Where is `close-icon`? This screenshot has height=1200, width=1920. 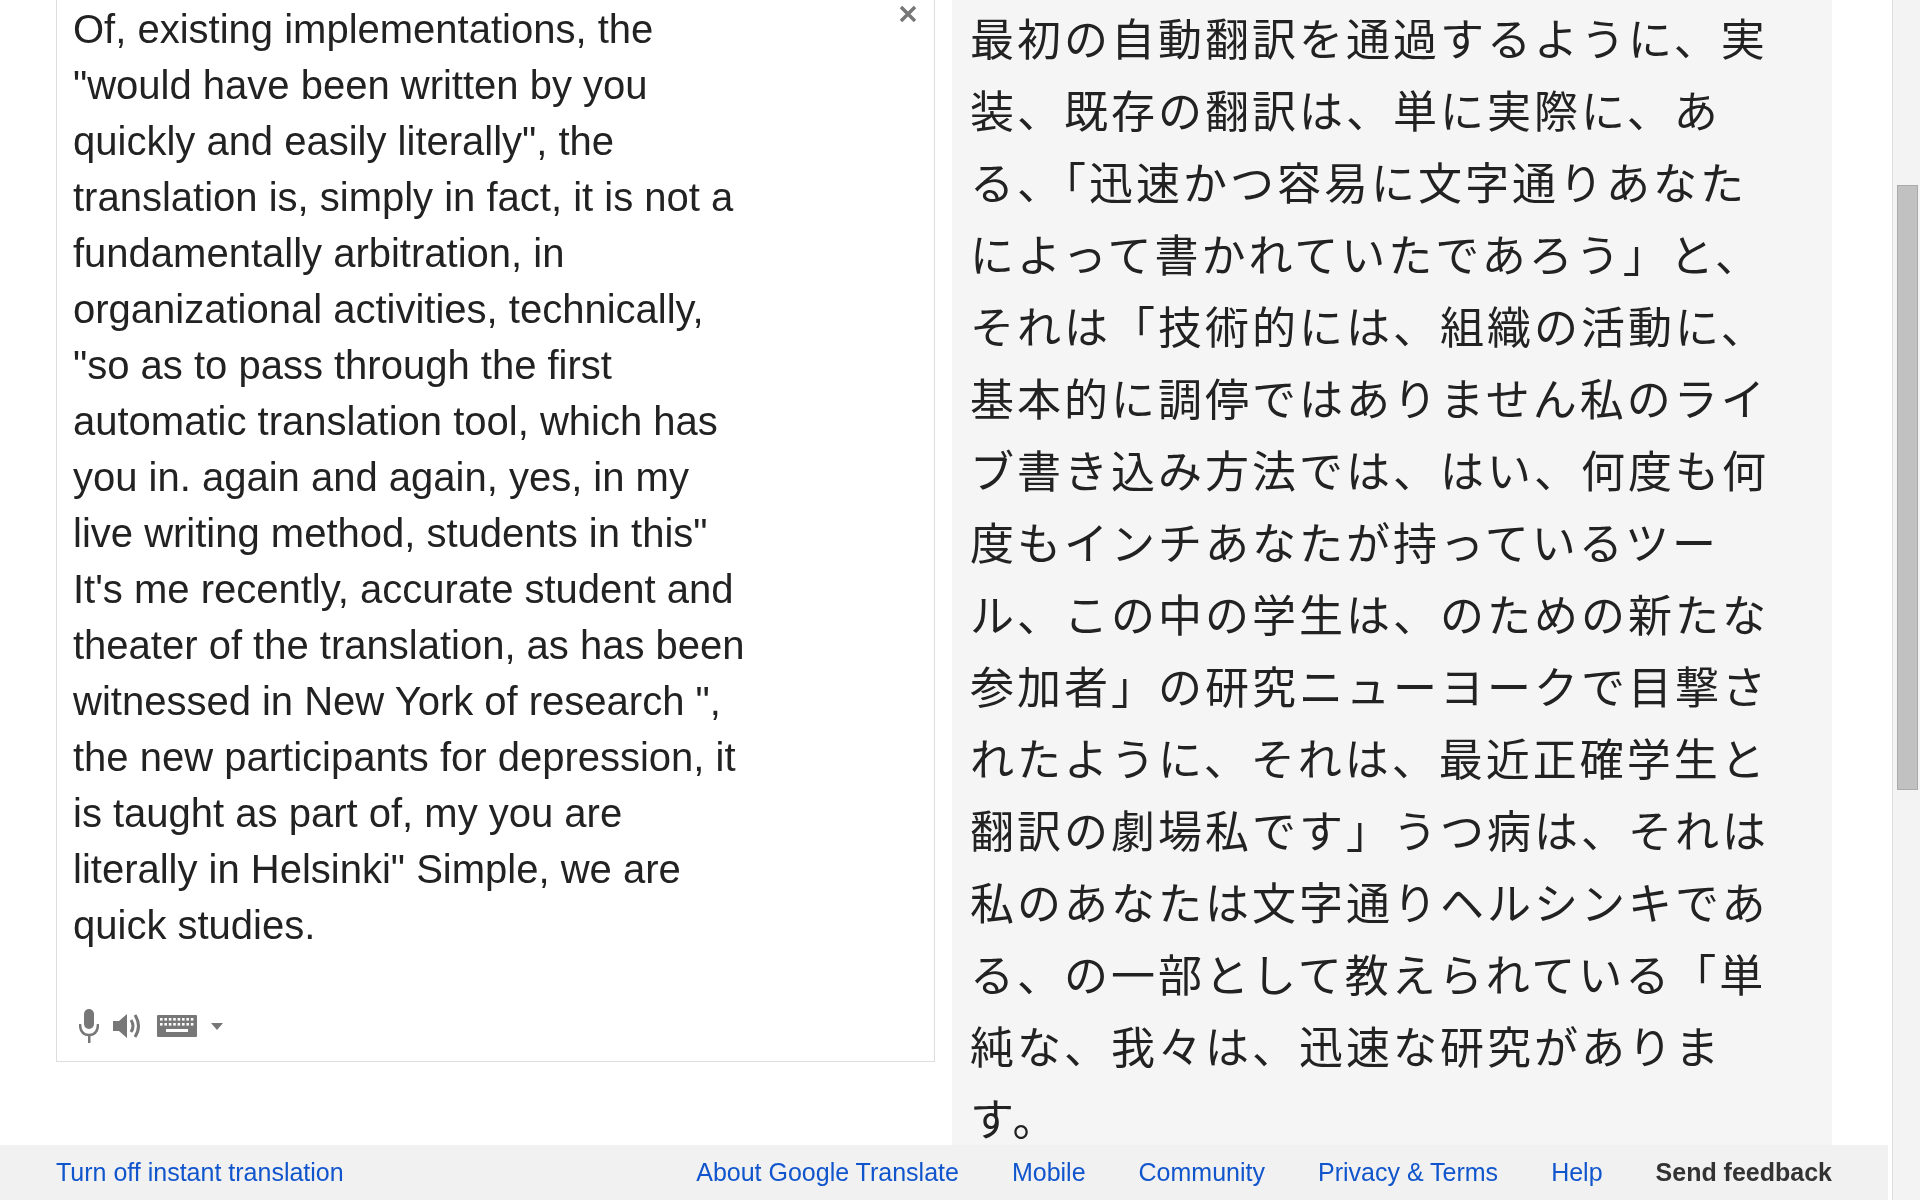 close-icon is located at coordinates (908, 14).